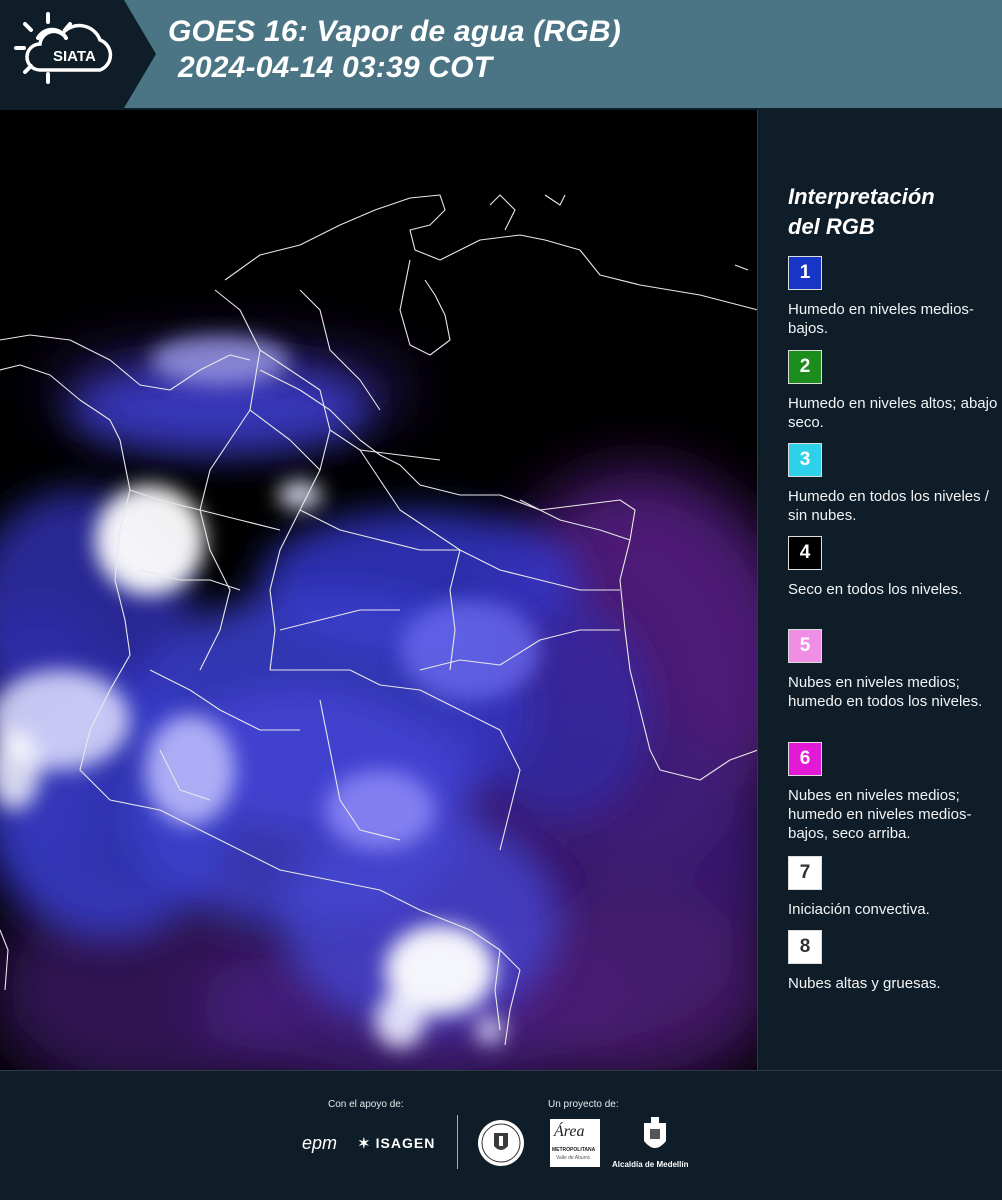  I want to click on legend-swatch-3: 3, so click(805, 460).